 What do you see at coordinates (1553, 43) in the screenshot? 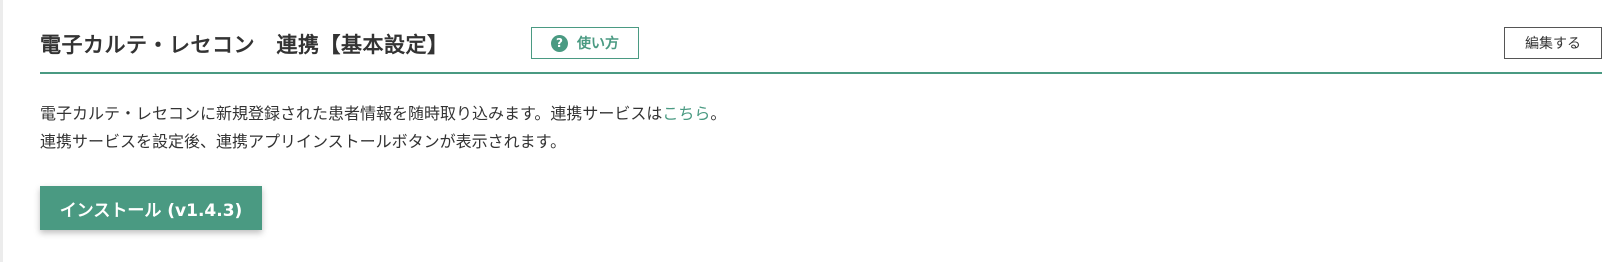
I see `edit-button: 編集する` at bounding box center [1553, 43].